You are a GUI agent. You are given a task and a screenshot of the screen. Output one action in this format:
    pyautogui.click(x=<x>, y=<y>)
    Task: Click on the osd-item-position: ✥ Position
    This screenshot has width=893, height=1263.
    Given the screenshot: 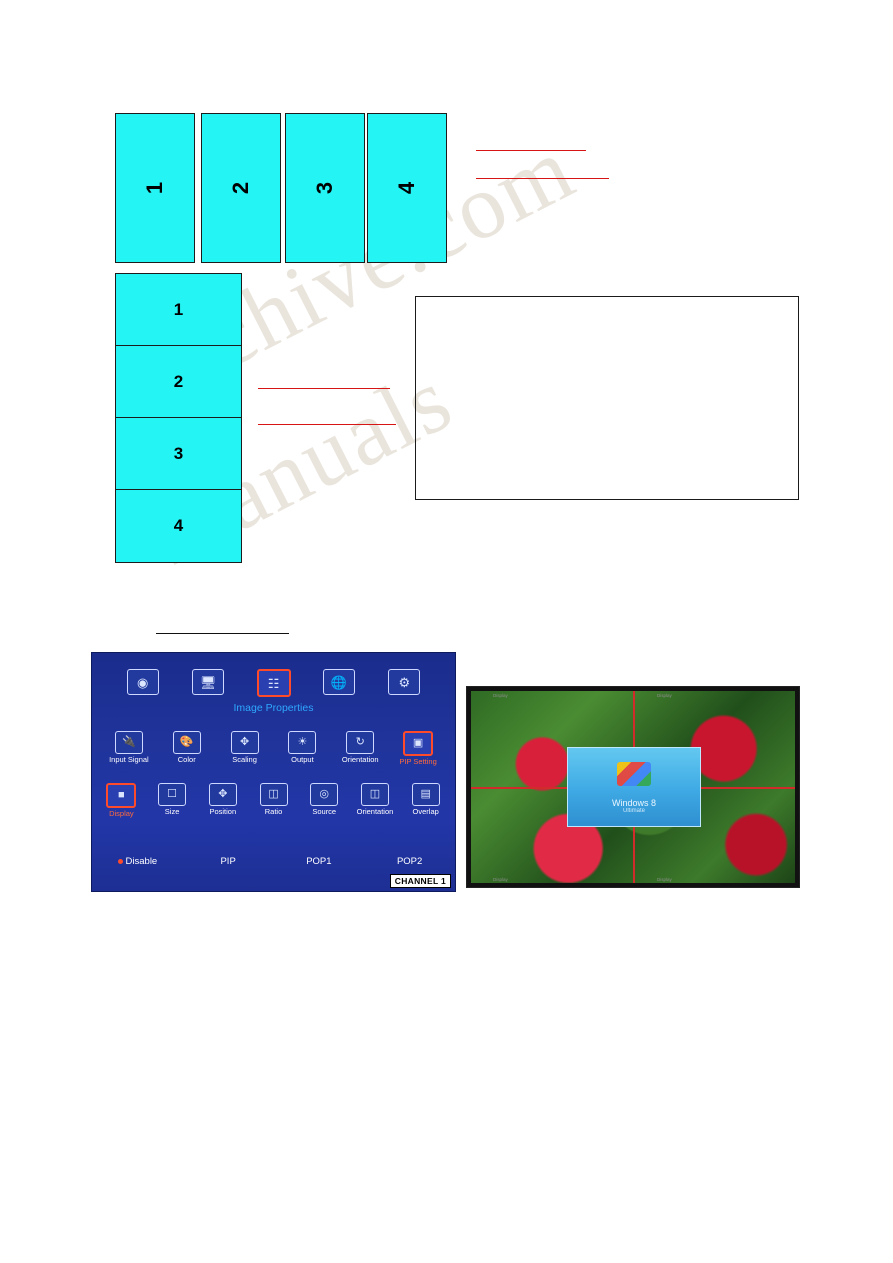 What is the action you would take?
    pyautogui.click(x=222, y=800)
    